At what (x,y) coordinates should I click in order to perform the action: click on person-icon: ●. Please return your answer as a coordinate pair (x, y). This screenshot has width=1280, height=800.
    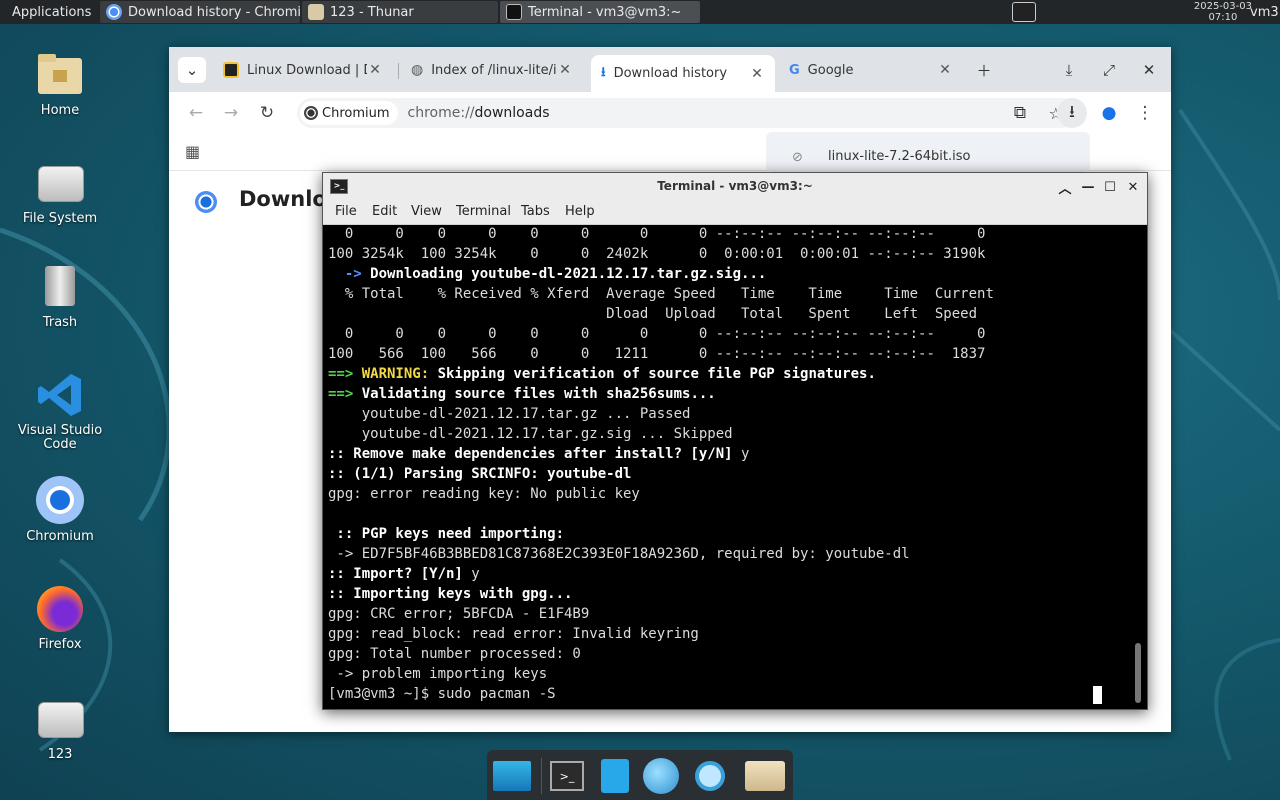
    Looking at the image, I should click on (1109, 113).